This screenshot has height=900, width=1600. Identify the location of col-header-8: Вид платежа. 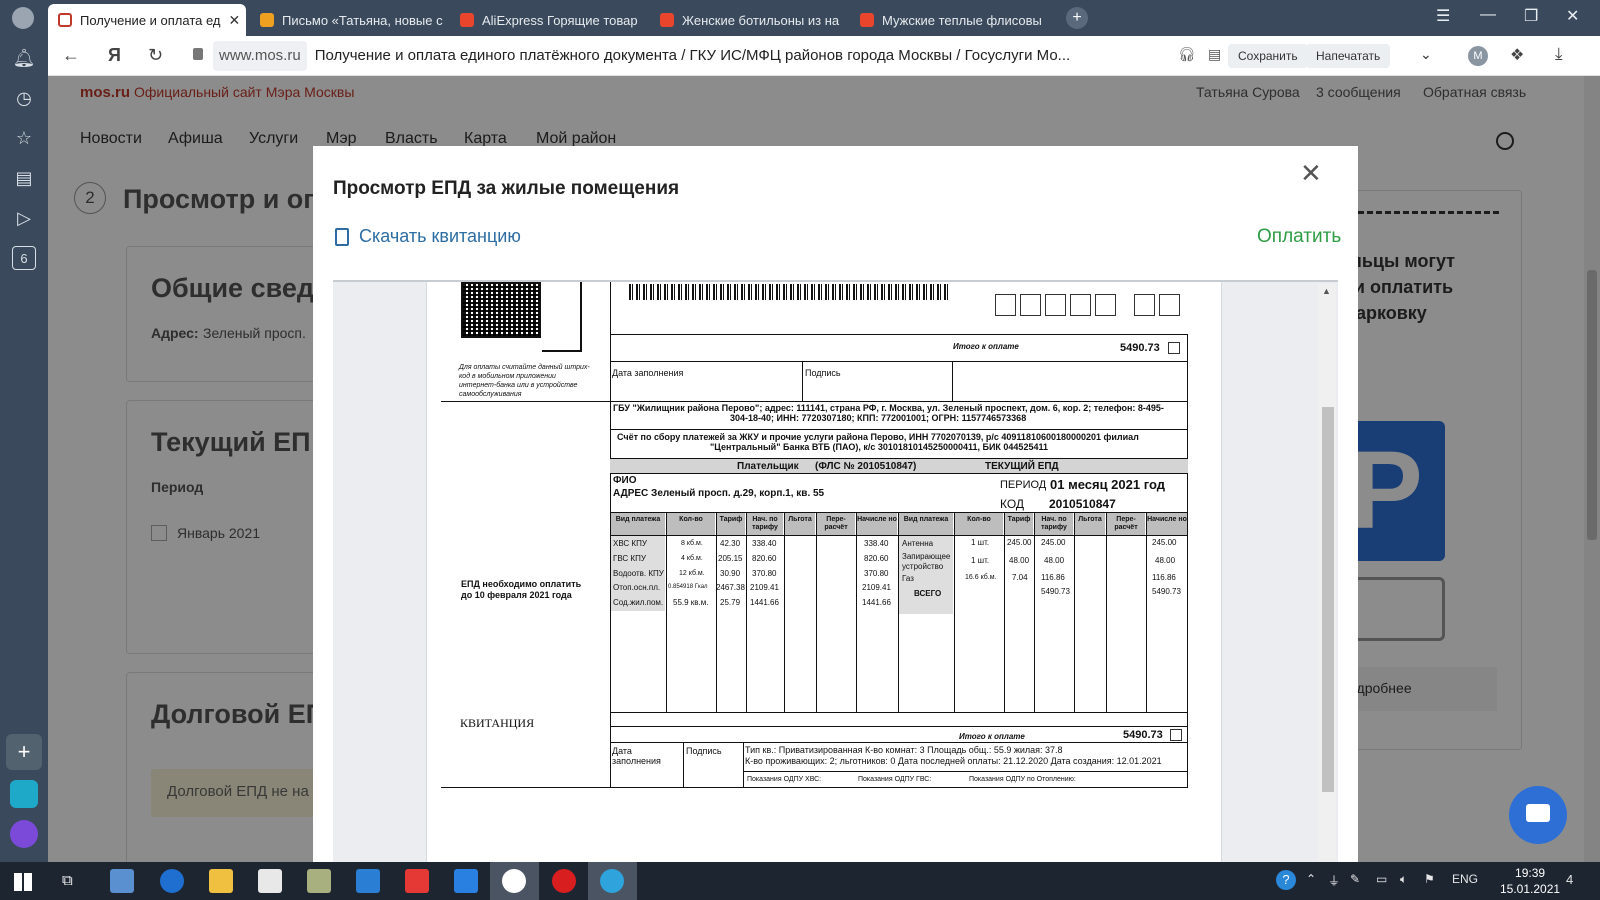
(926, 524).